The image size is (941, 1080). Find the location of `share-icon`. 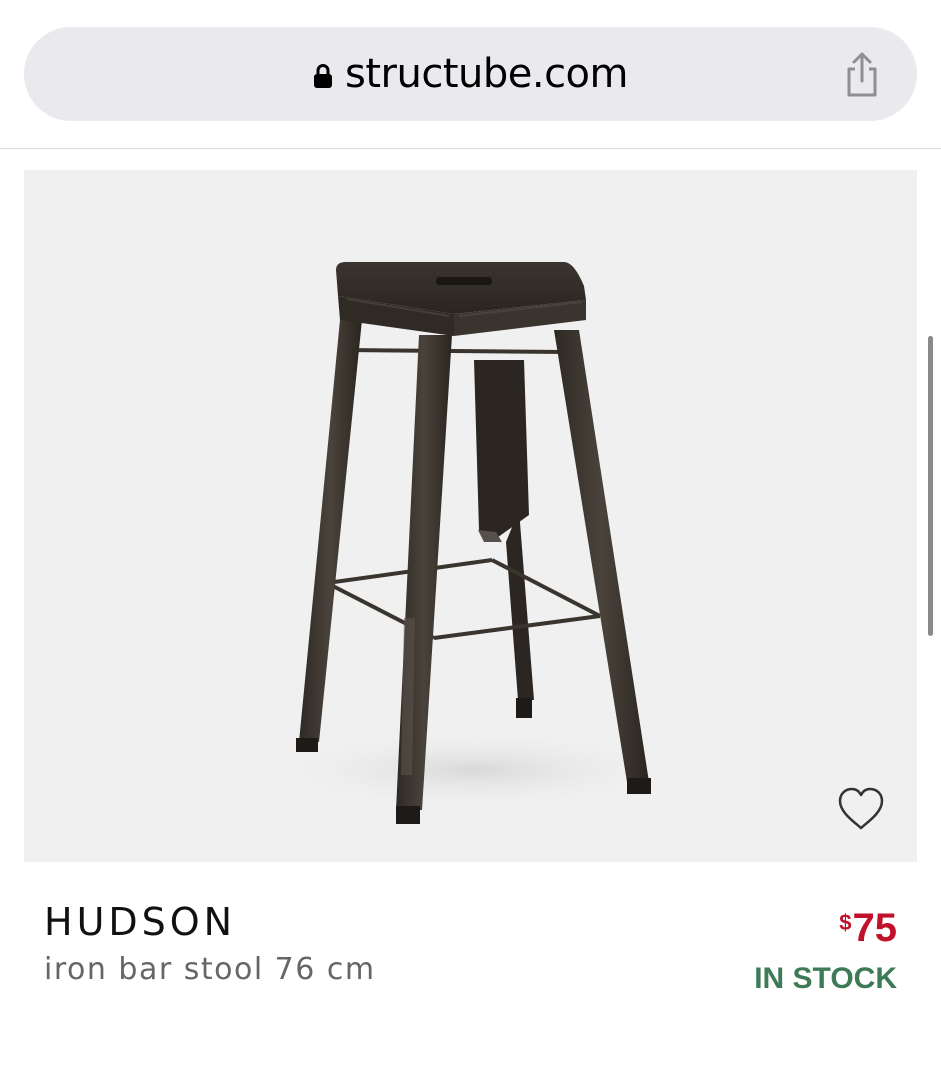

share-icon is located at coordinates (862, 75).